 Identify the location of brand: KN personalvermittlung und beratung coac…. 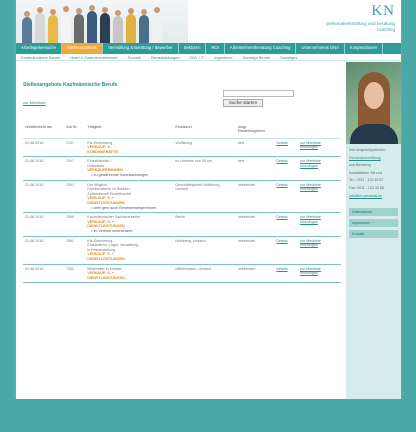
(361, 17).